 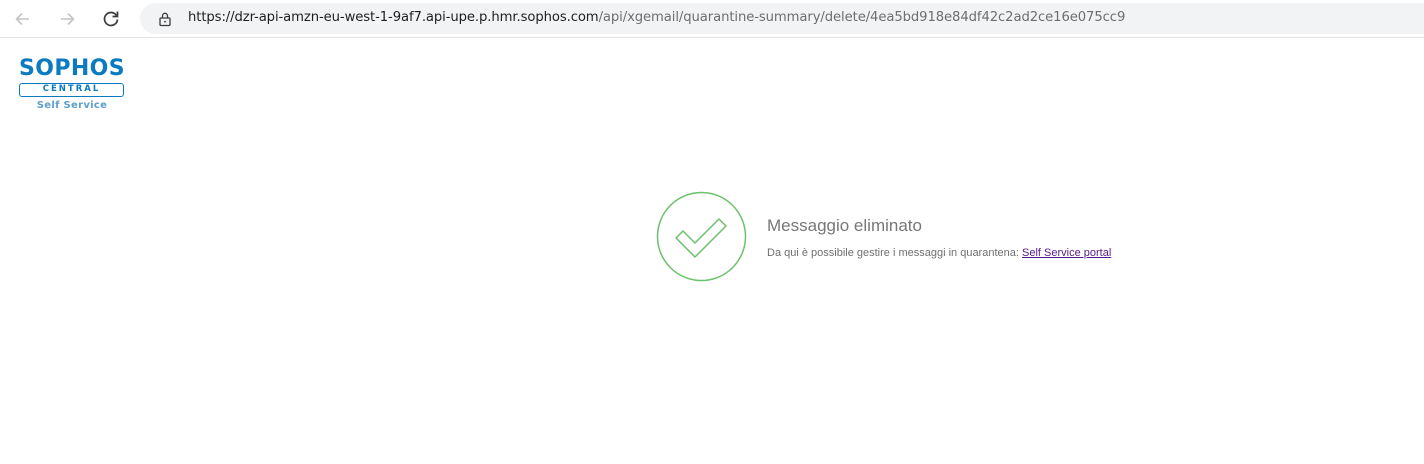 I want to click on sophos-central-logo: SOPHOS CENTRAL Self Service, so click(x=72, y=84).